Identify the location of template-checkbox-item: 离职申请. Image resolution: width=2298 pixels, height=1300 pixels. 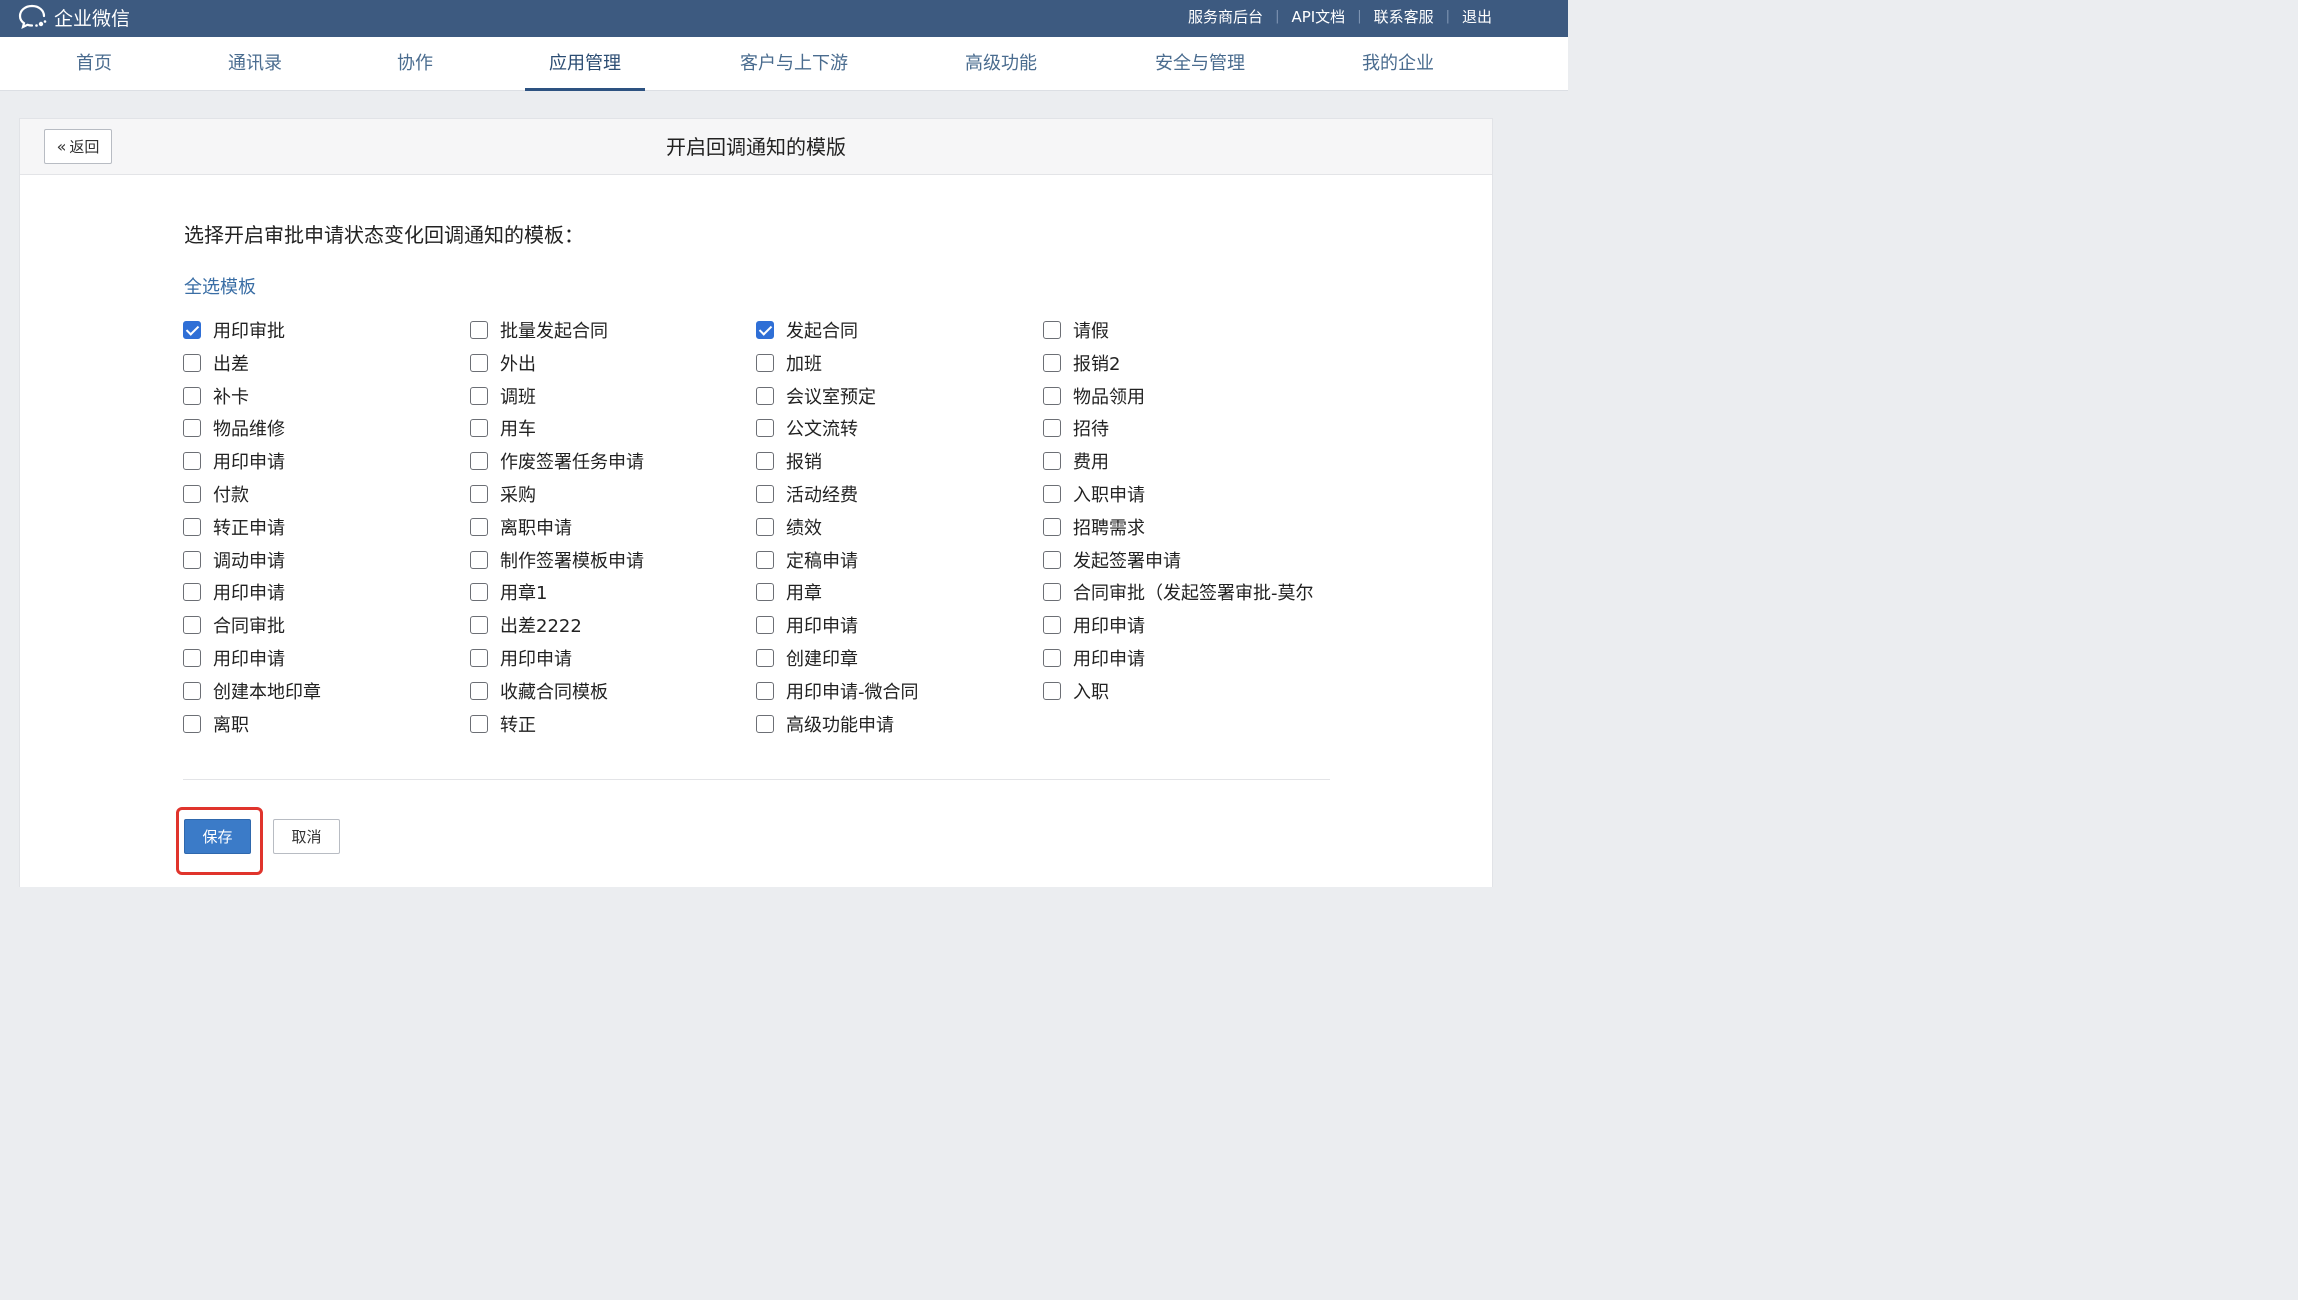
(521, 527).